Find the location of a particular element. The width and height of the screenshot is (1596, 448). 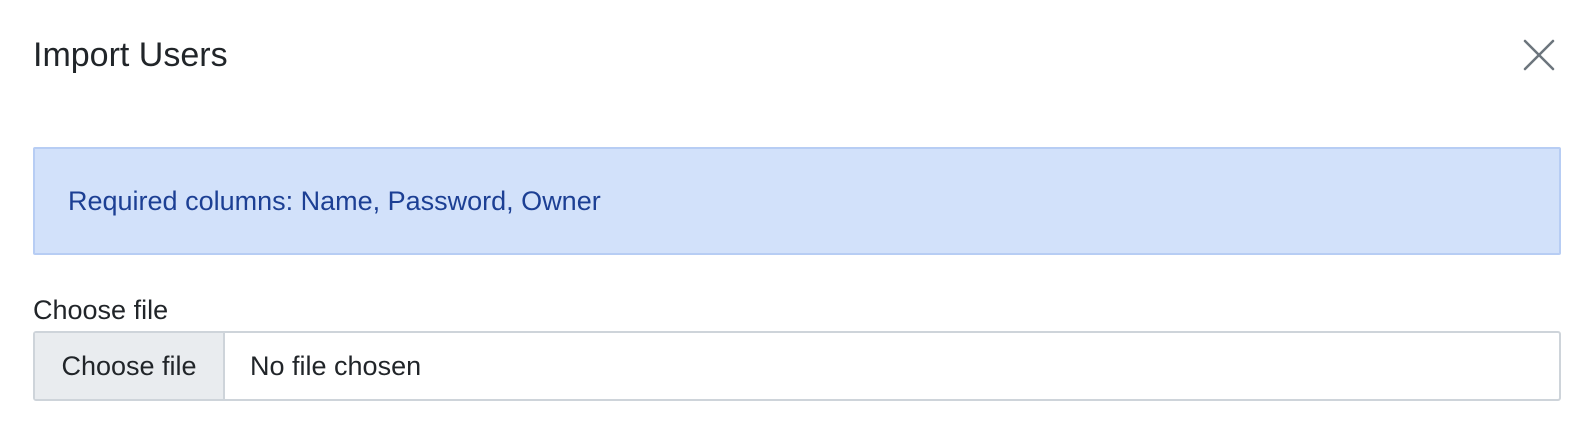

file-field-label: Choose file is located at coordinates (101, 310).